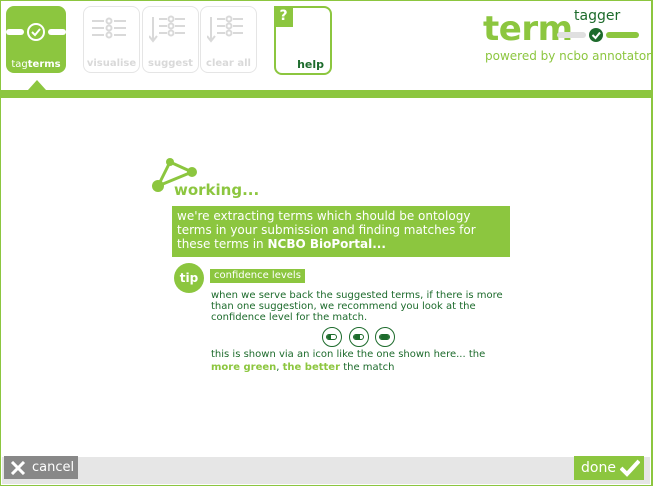 The width and height of the screenshot is (653, 486). I want to click on suggest-list-icon, so click(167, 29).